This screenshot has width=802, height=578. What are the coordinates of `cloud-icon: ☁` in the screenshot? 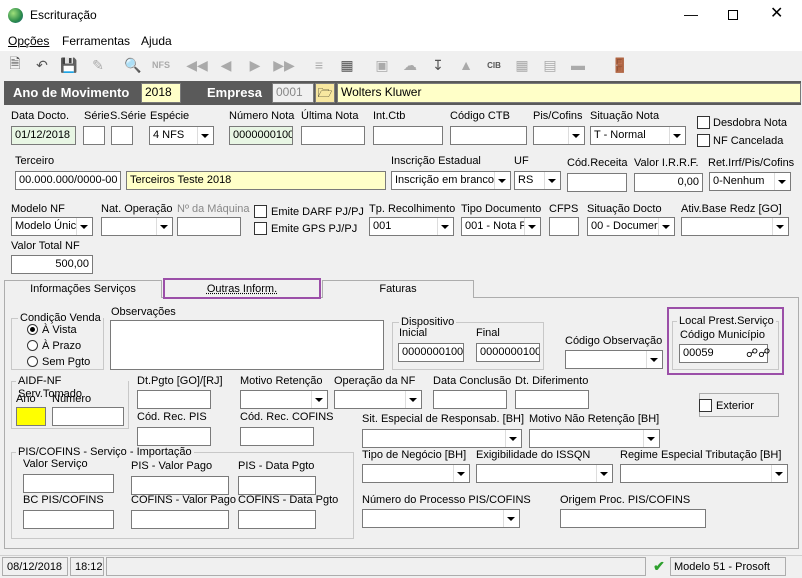 It's located at (410, 65).